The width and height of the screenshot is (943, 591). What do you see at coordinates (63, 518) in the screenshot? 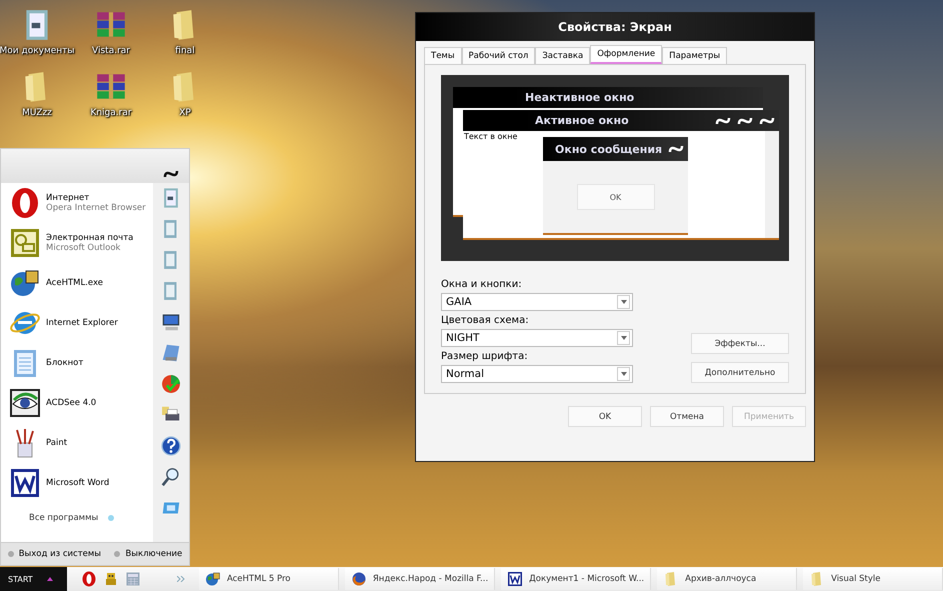
I see `all-programs-link: Все программы` at bounding box center [63, 518].